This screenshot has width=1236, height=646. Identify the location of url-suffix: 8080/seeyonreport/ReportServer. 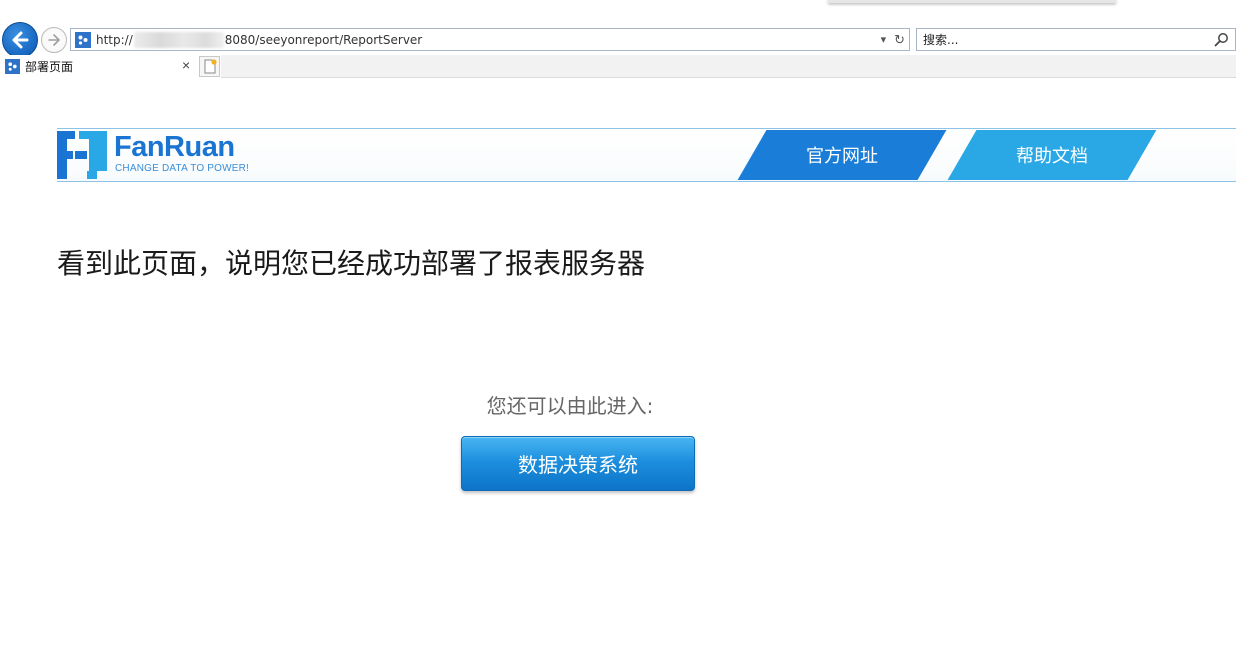
(323, 39).